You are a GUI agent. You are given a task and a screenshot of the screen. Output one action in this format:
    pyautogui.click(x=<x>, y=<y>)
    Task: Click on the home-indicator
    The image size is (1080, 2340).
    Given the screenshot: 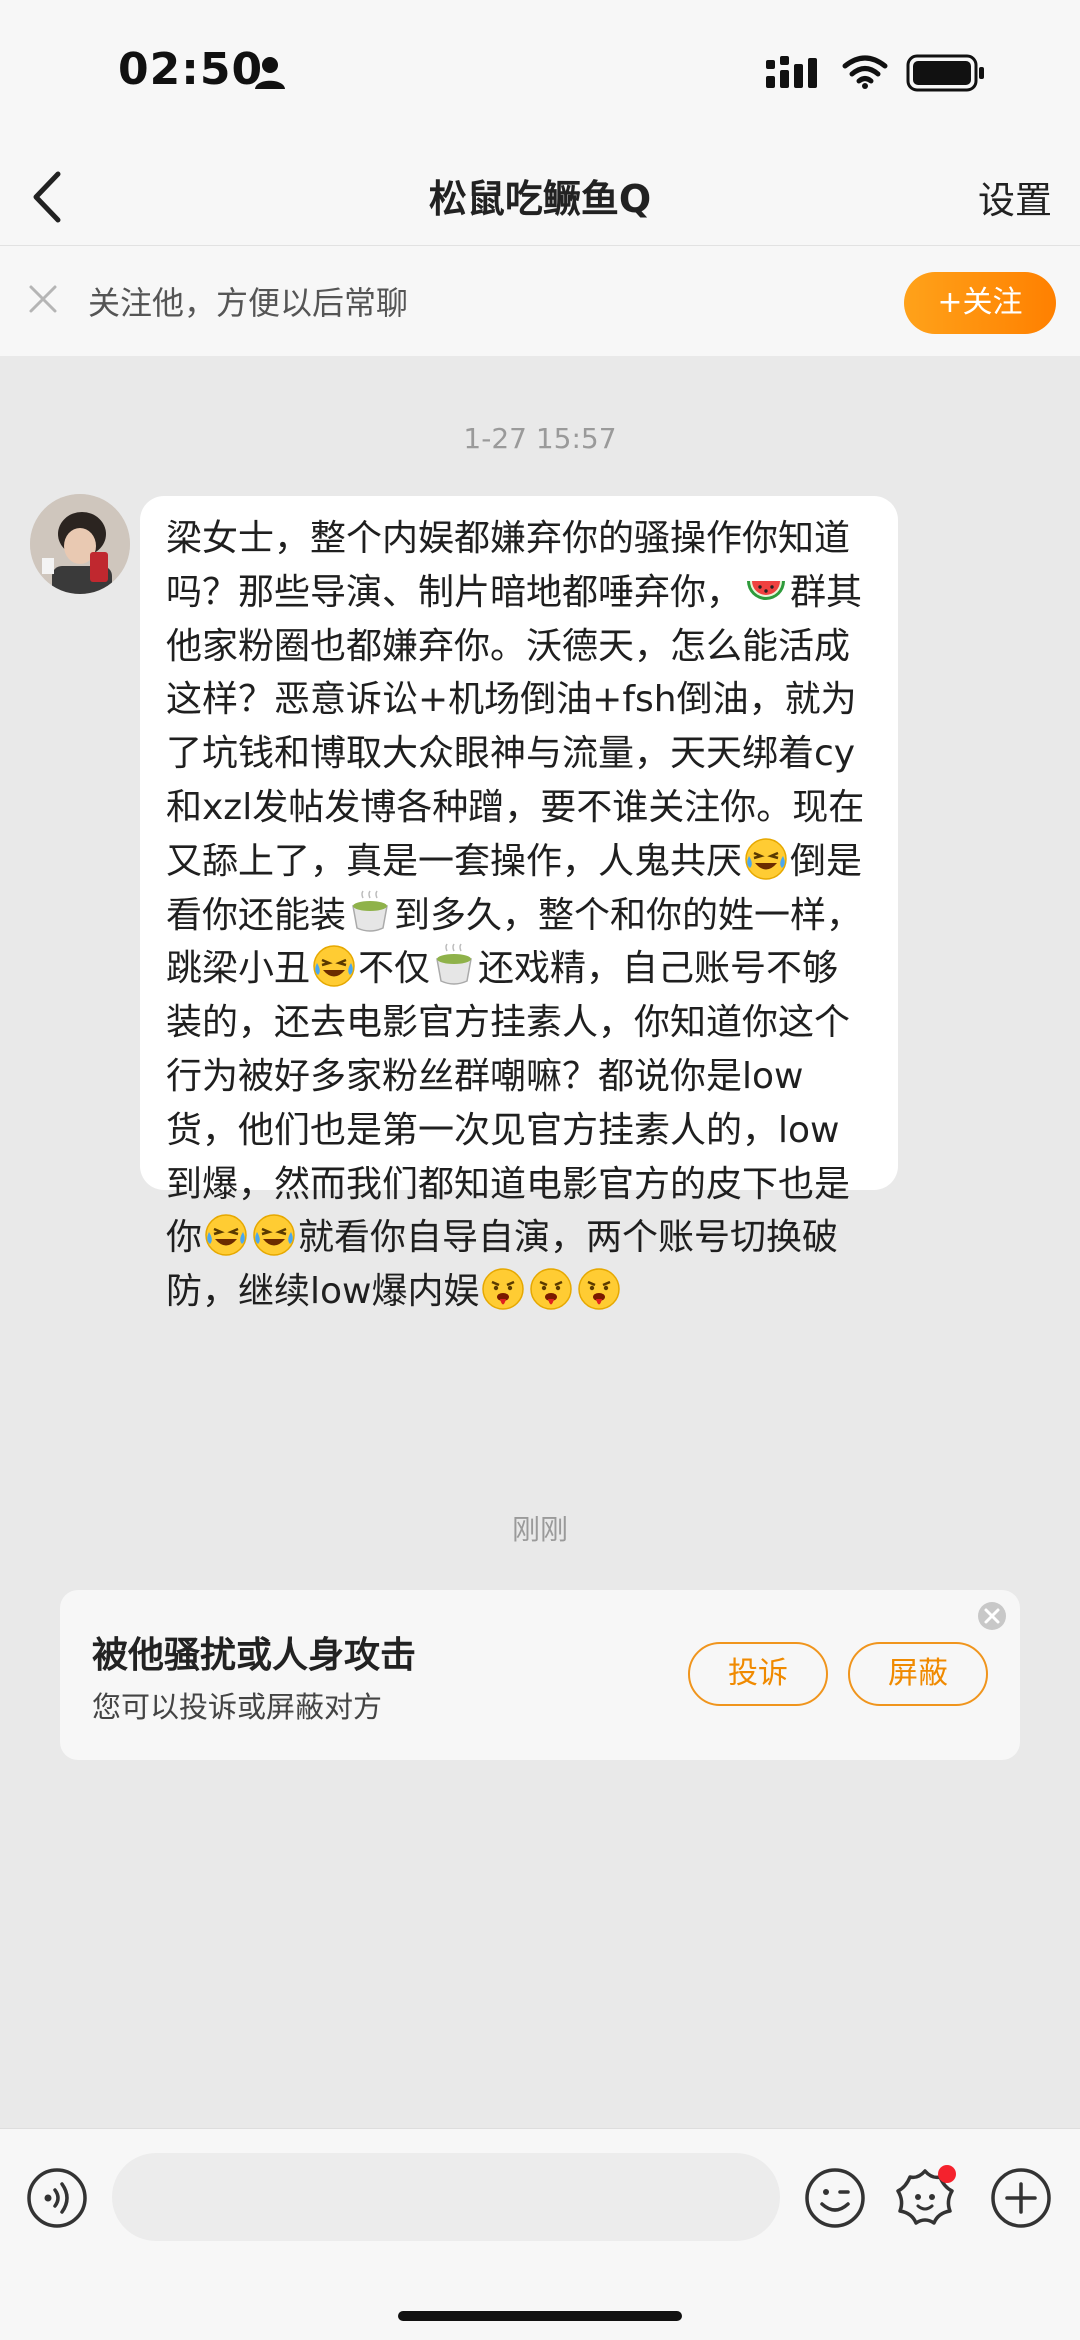 What is the action you would take?
    pyautogui.click(x=540, y=2316)
    